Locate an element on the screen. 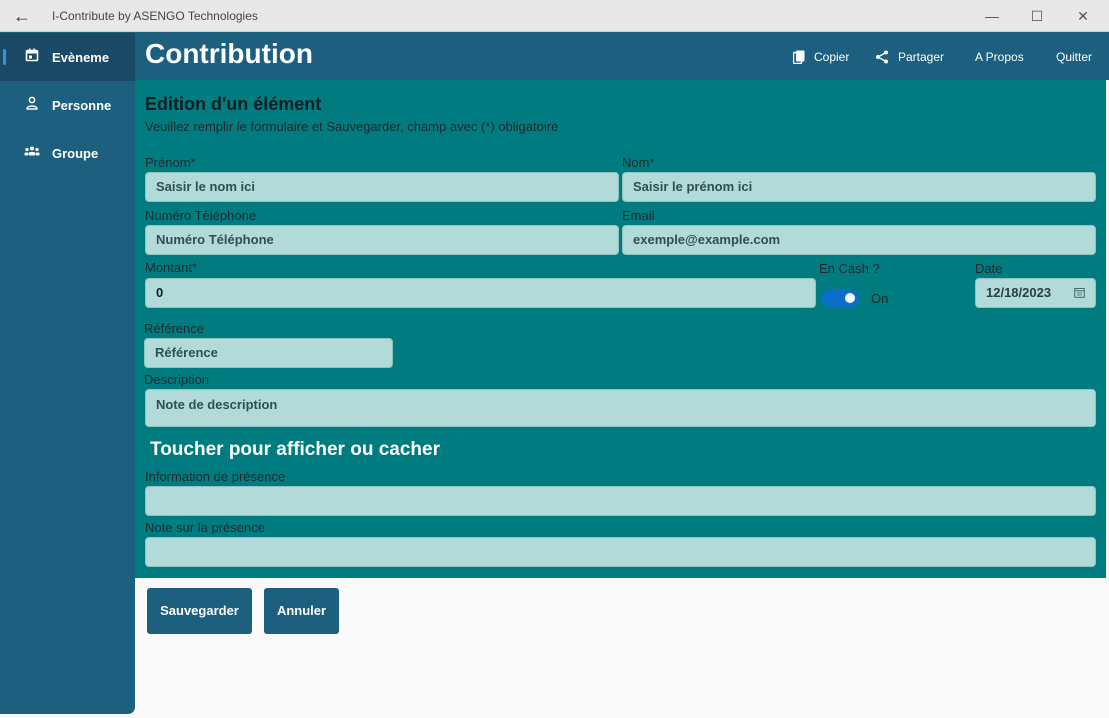  quit-button: Quitter is located at coordinates (1074, 57).